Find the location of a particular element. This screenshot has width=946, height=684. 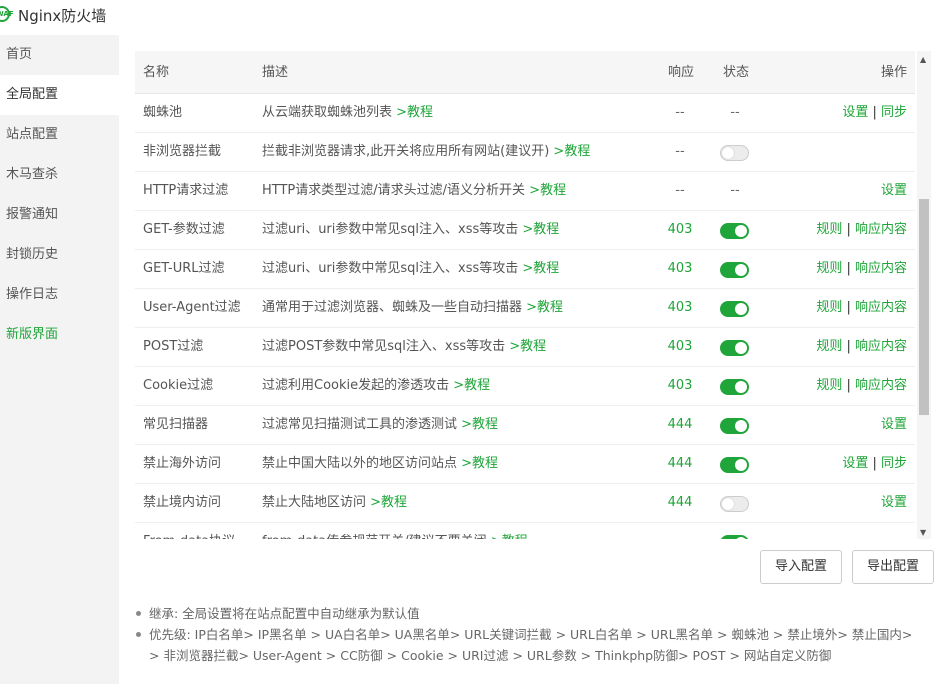

rule-name: From-data协议 is located at coordinates (189, 531).